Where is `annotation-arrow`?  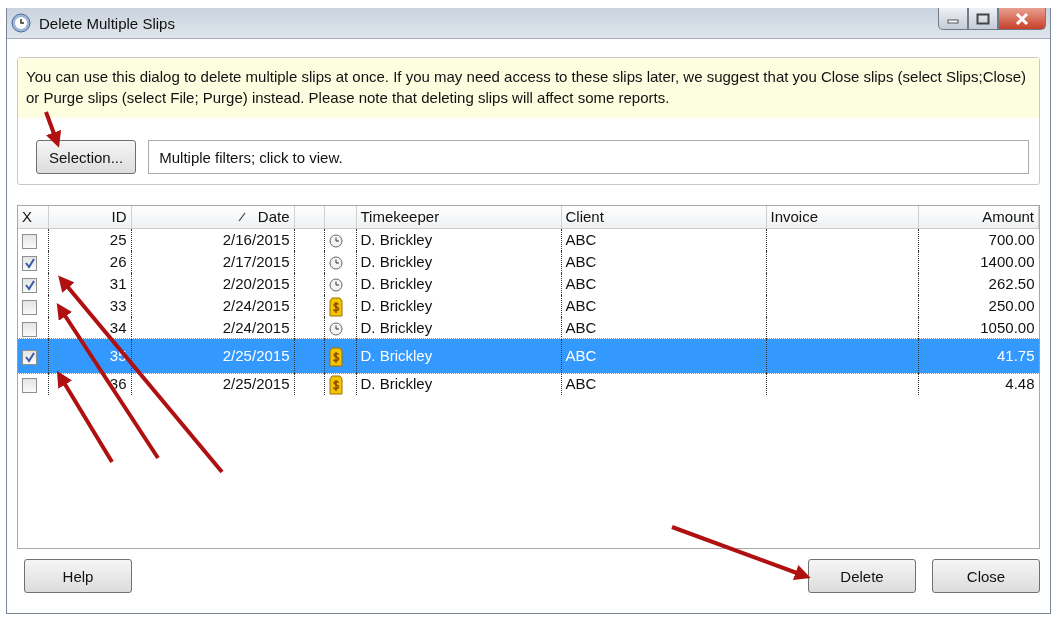
annotation-arrow is located at coordinates (53, 129).